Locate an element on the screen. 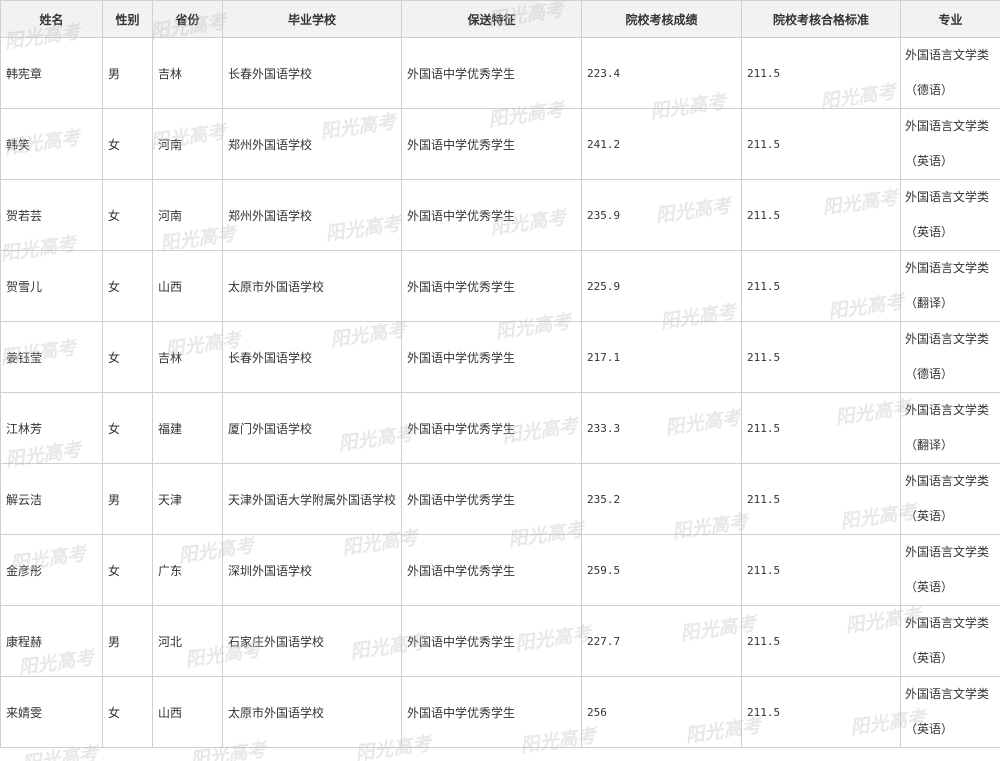 The image size is (1000, 761). cell-name: 康程赫 is located at coordinates (51, 641).